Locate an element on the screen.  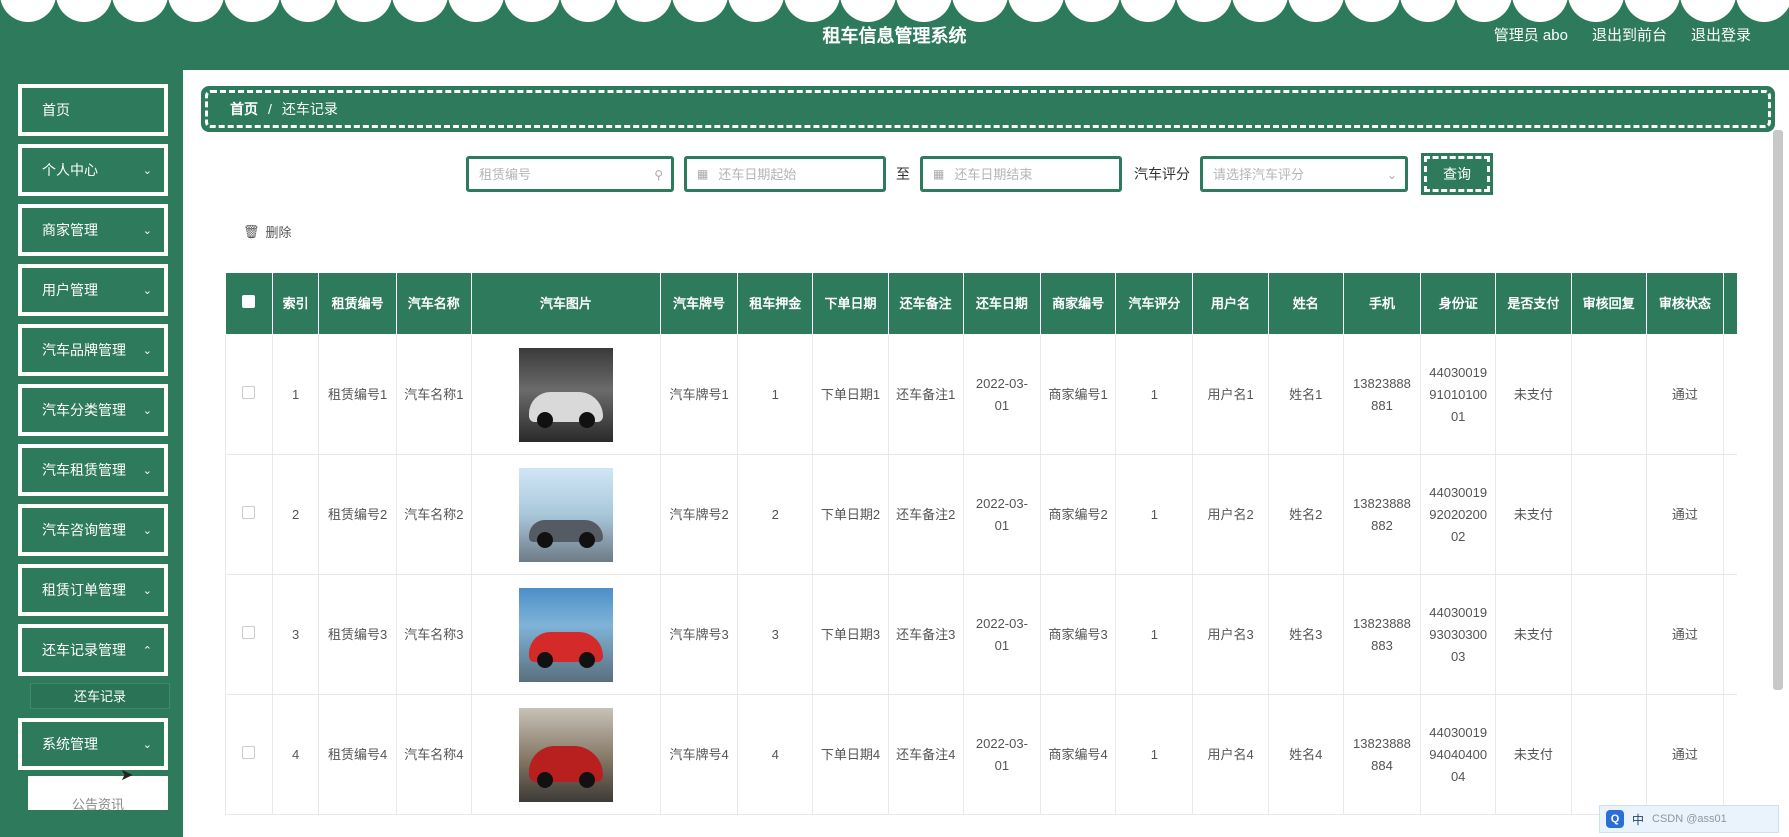
sidebar-item-merchant: 商家管理 ⌄ is located at coordinates (93, 230).